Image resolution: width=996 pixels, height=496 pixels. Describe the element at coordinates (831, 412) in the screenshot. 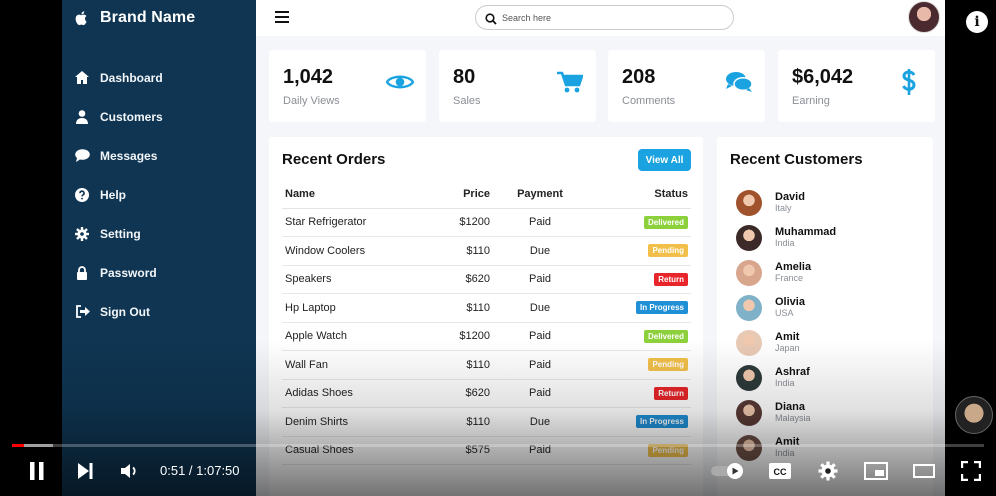

I see `list-item: Diana Malaysia` at that location.